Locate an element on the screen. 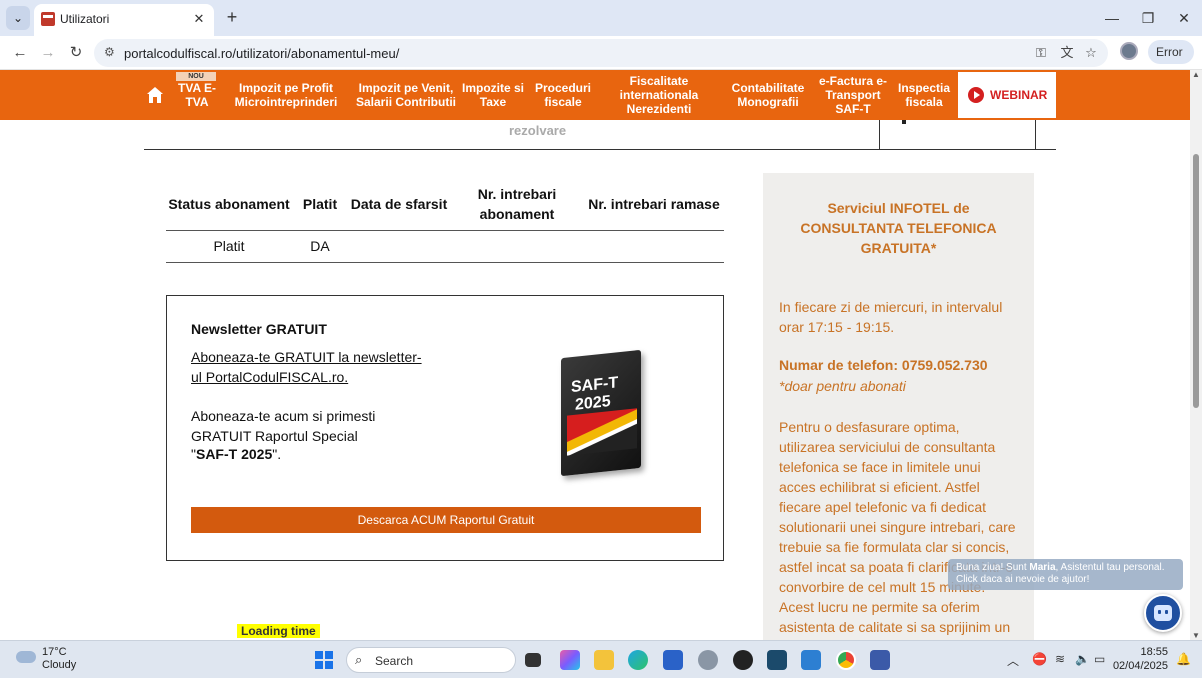  weather-temperature: 17°C is located at coordinates (54, 652).